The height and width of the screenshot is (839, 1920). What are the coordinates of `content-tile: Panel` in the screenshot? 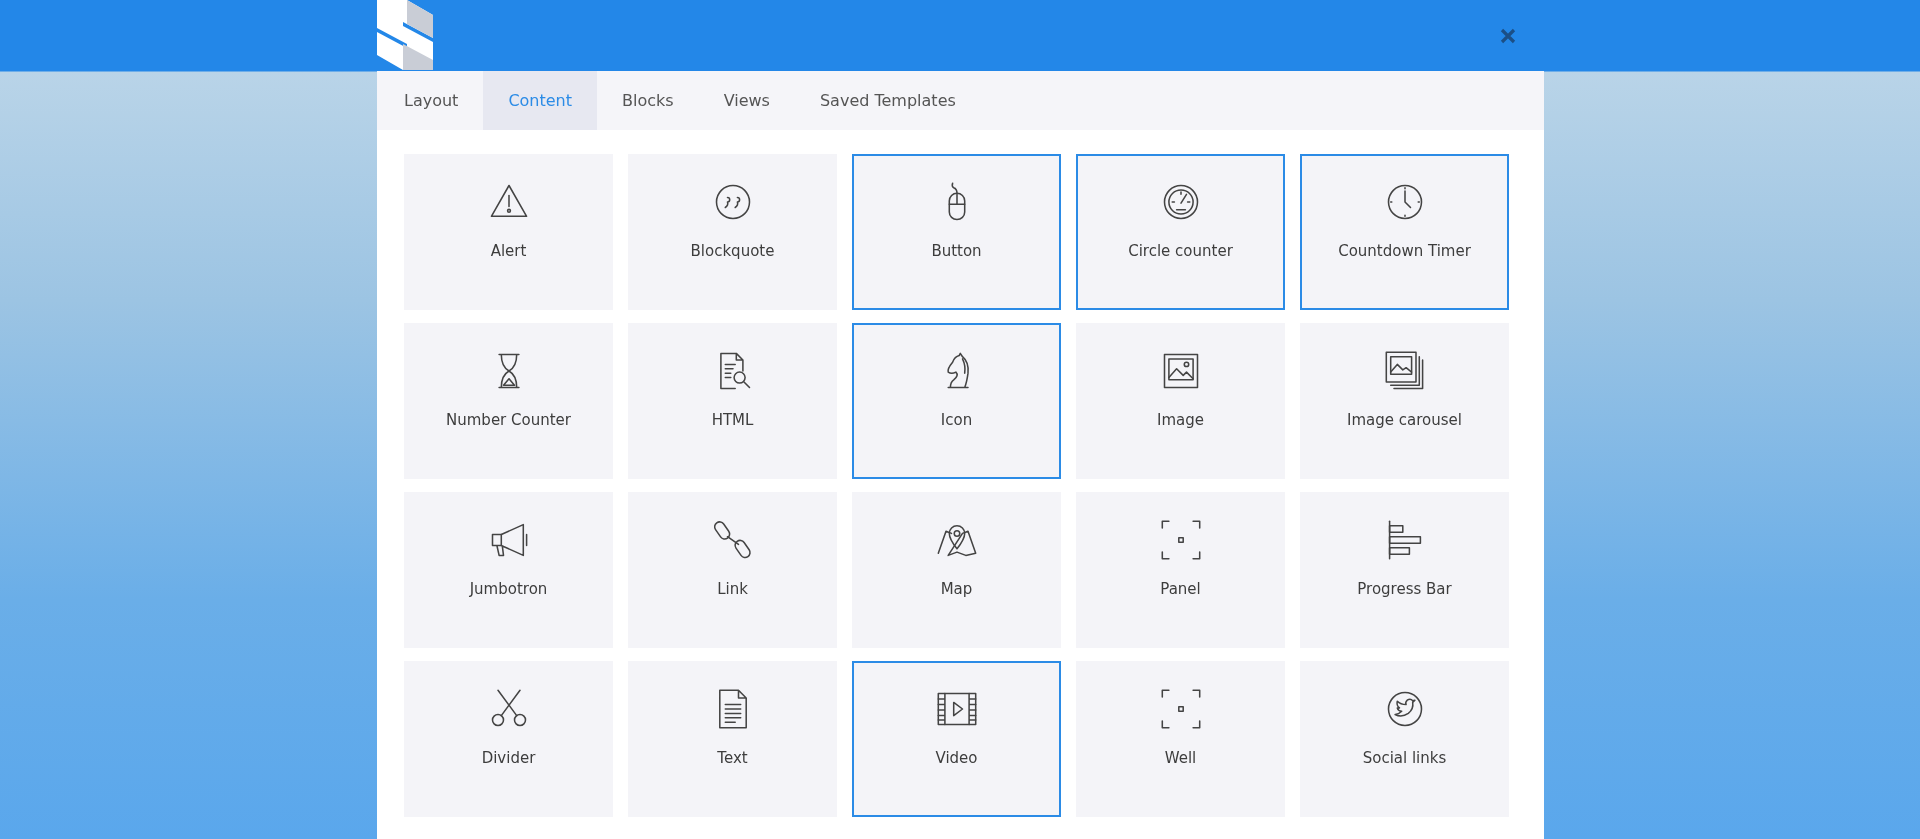 It's located at (1180, 570).